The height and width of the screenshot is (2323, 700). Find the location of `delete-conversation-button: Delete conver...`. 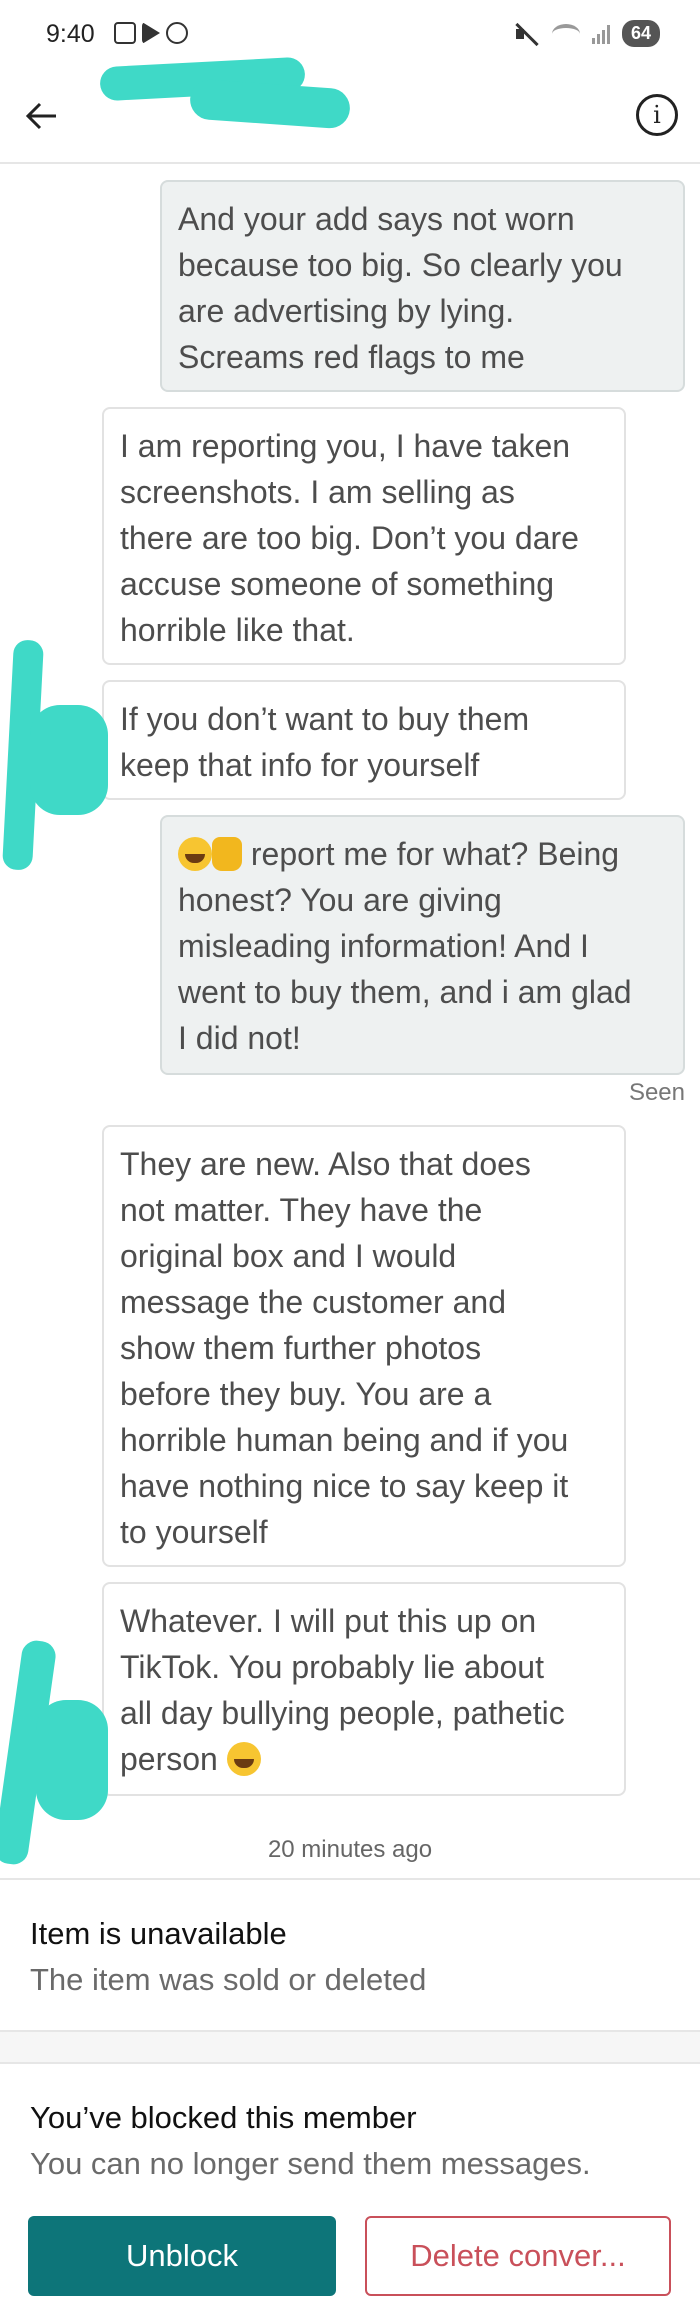

delete-conversation-button: Delete conver... is located at coordinates (518, 2256).